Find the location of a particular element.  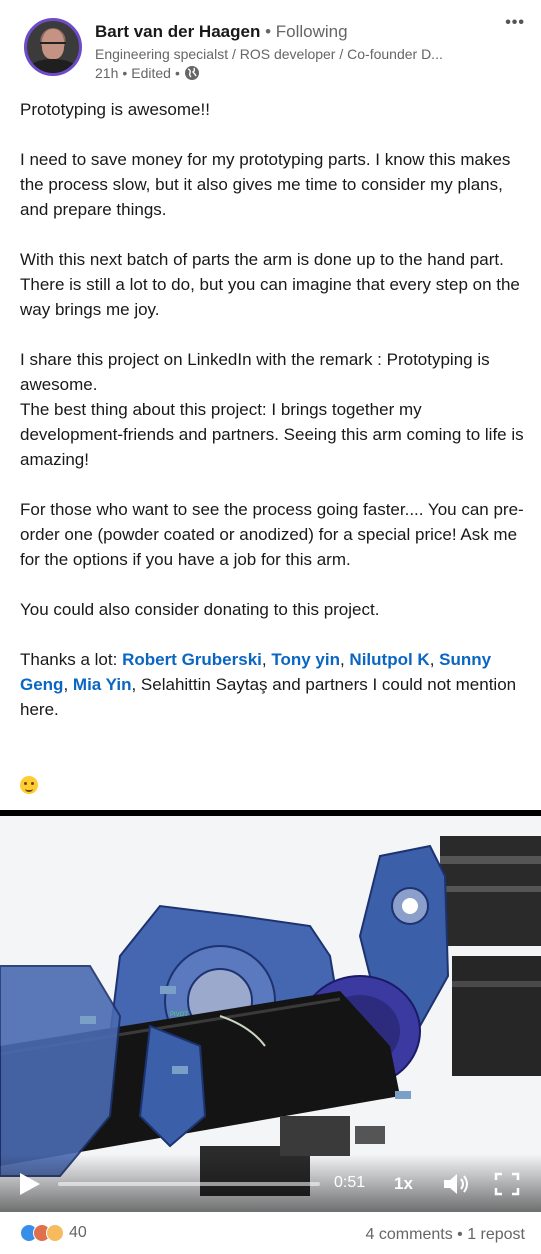

video-controls: 0:51 1x is located at coordinates (270, 1183).